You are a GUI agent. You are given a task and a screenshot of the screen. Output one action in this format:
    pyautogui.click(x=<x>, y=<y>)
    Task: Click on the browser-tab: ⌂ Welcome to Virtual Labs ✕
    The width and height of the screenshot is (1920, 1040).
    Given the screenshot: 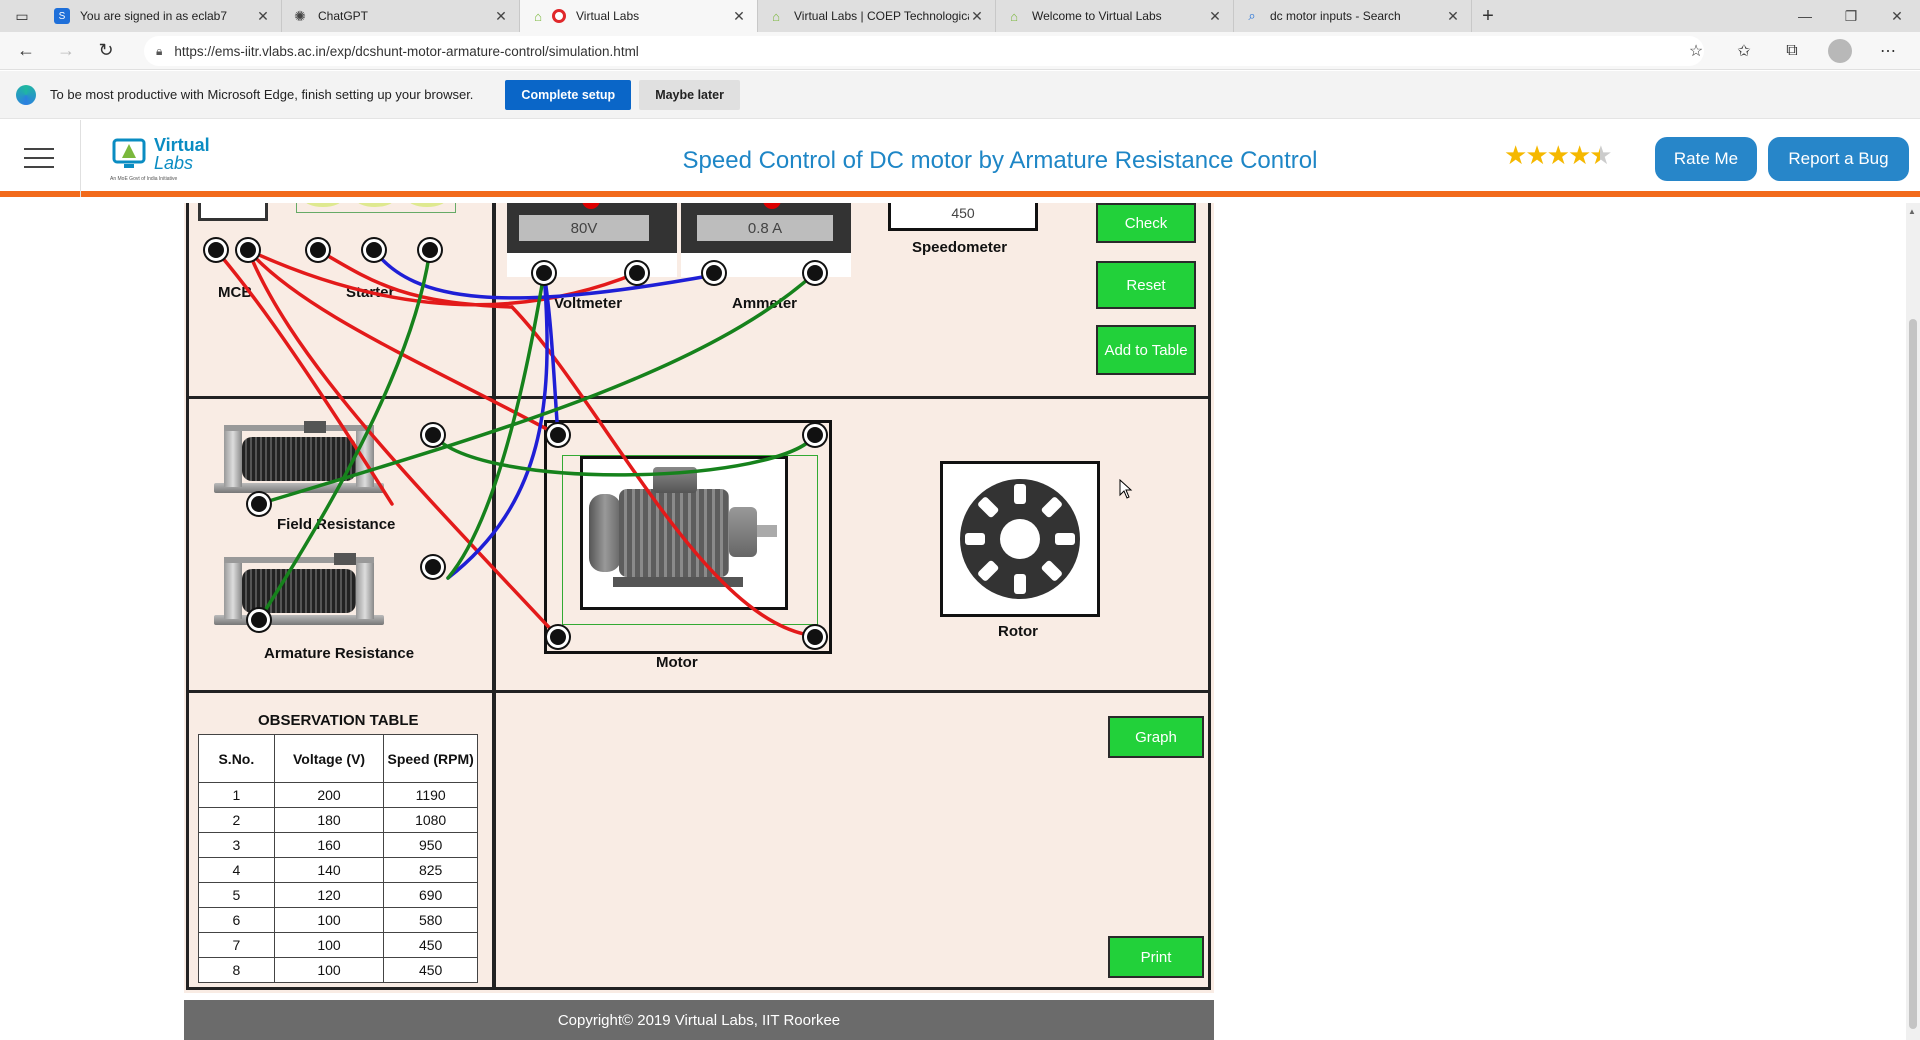 What is the action you would take?
    pyautogui.click(x=1115, y=16)
    